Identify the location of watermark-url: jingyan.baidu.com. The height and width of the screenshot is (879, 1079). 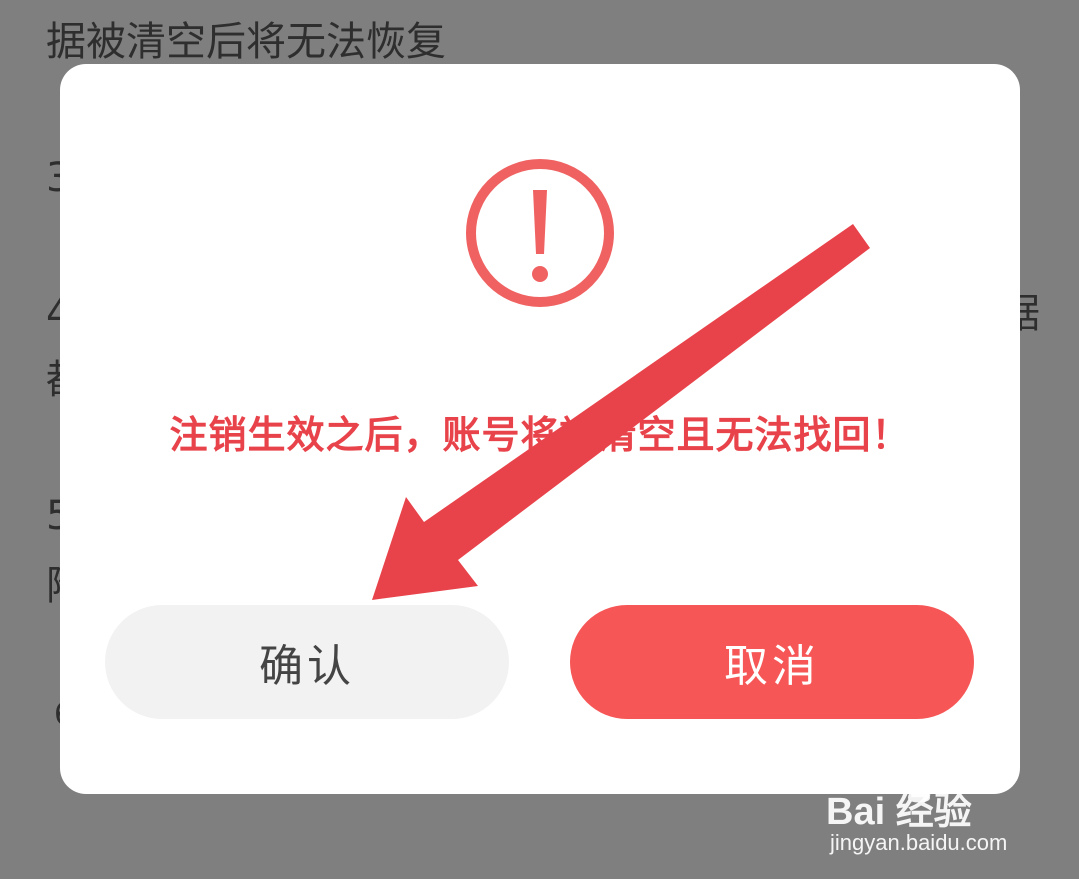
(919, 842).